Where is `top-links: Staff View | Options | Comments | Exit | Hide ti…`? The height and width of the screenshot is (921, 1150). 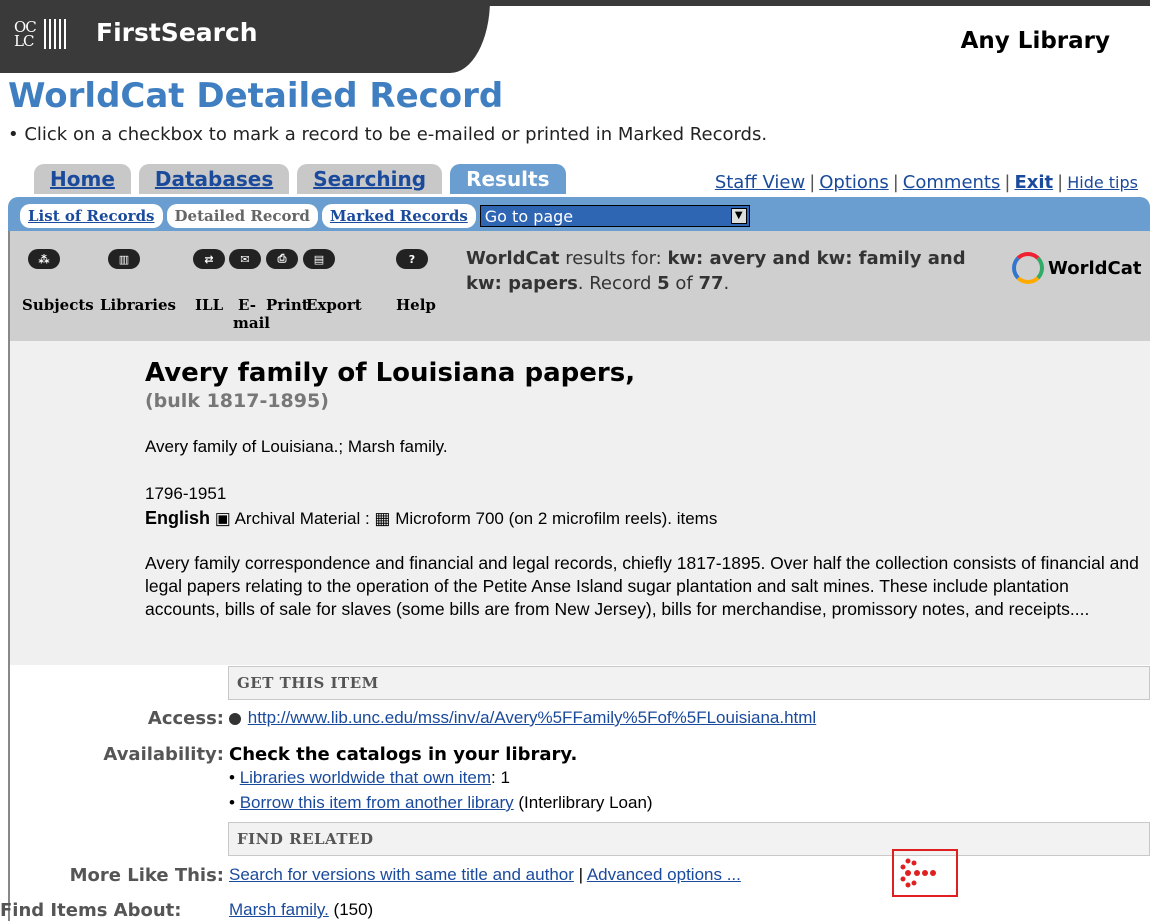
top-links: Staff View | Options | Comments | Exit | Hide ti… is located at coordinates (926, 182).